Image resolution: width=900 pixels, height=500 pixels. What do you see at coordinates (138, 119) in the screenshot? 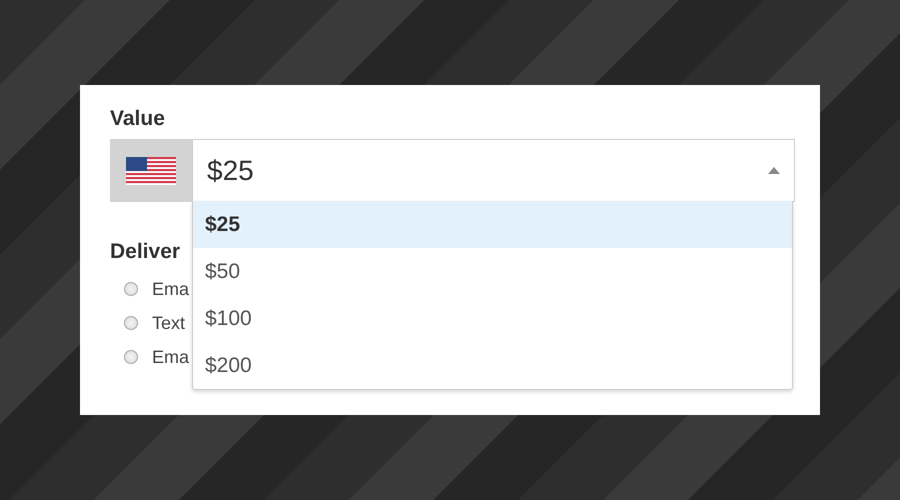
I see `field-label: Value` at bounding box center [138, 119].